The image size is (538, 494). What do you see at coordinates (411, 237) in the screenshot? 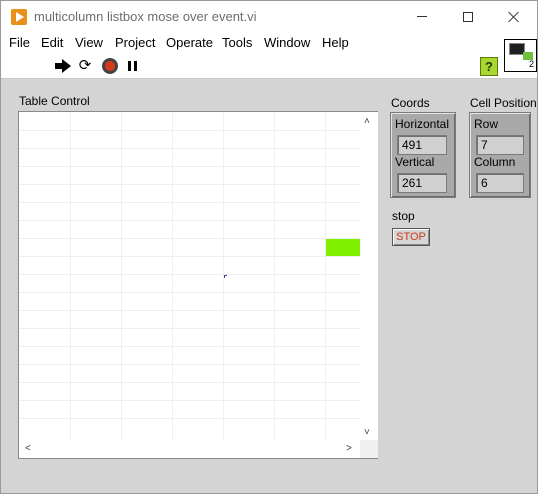
I see `stop-button: STOP` at bounding box center [411, 237].